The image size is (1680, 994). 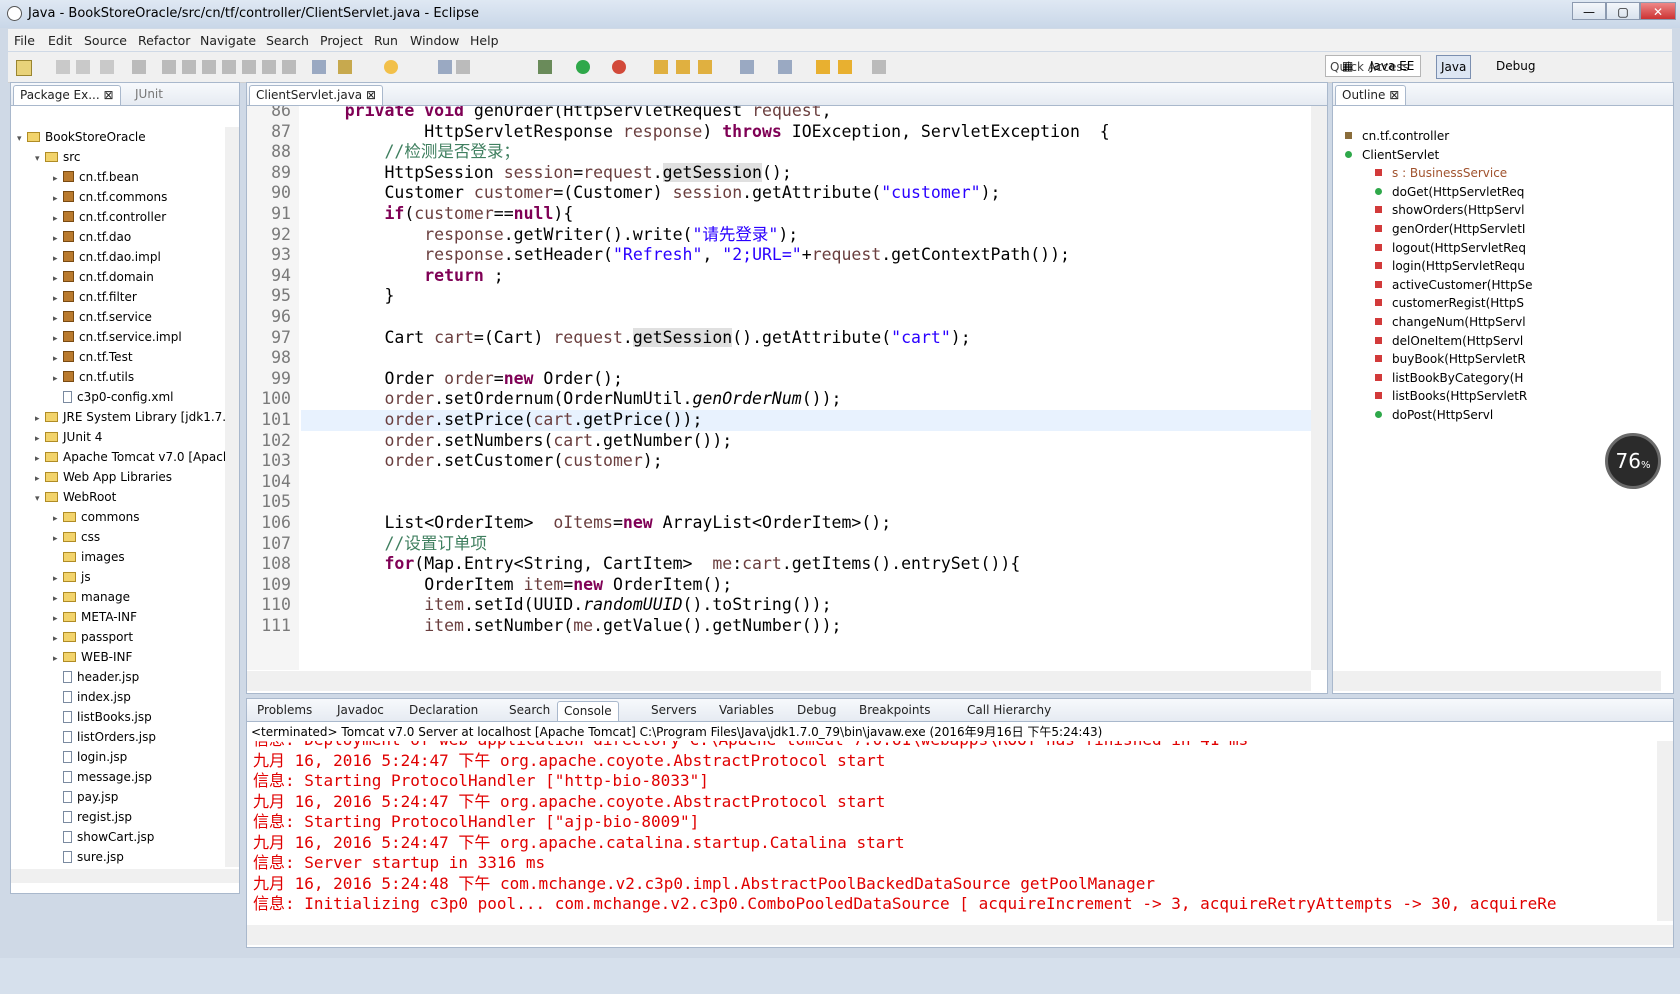 I want to click on new-java-project-icon, so click(x=661, y=67).